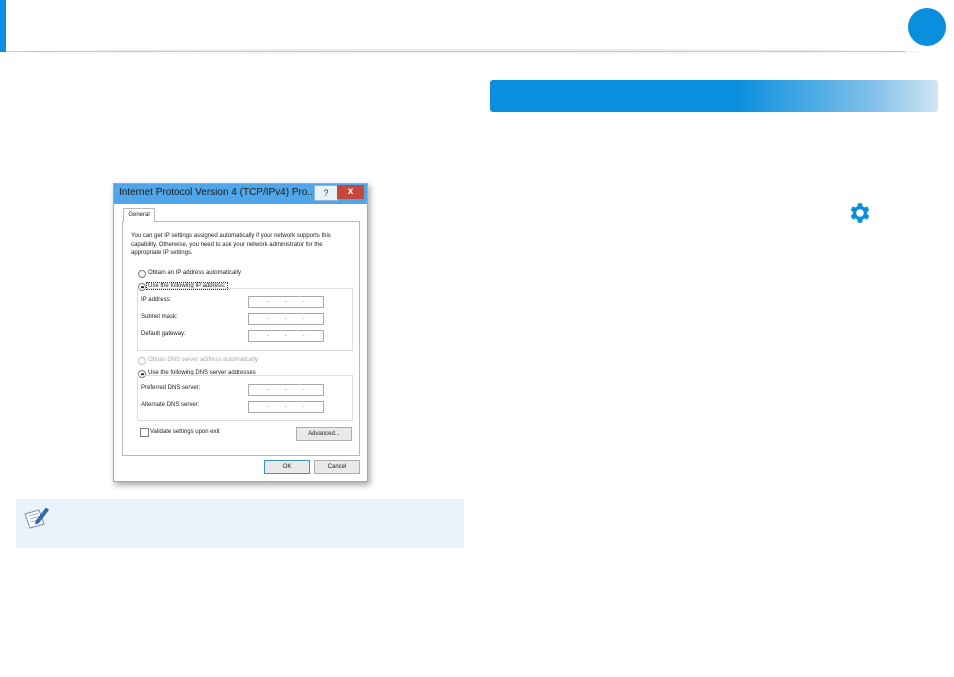  Describe the element at coordinates (860, 213) in the screenshot. I see `gear-icon` at that location.